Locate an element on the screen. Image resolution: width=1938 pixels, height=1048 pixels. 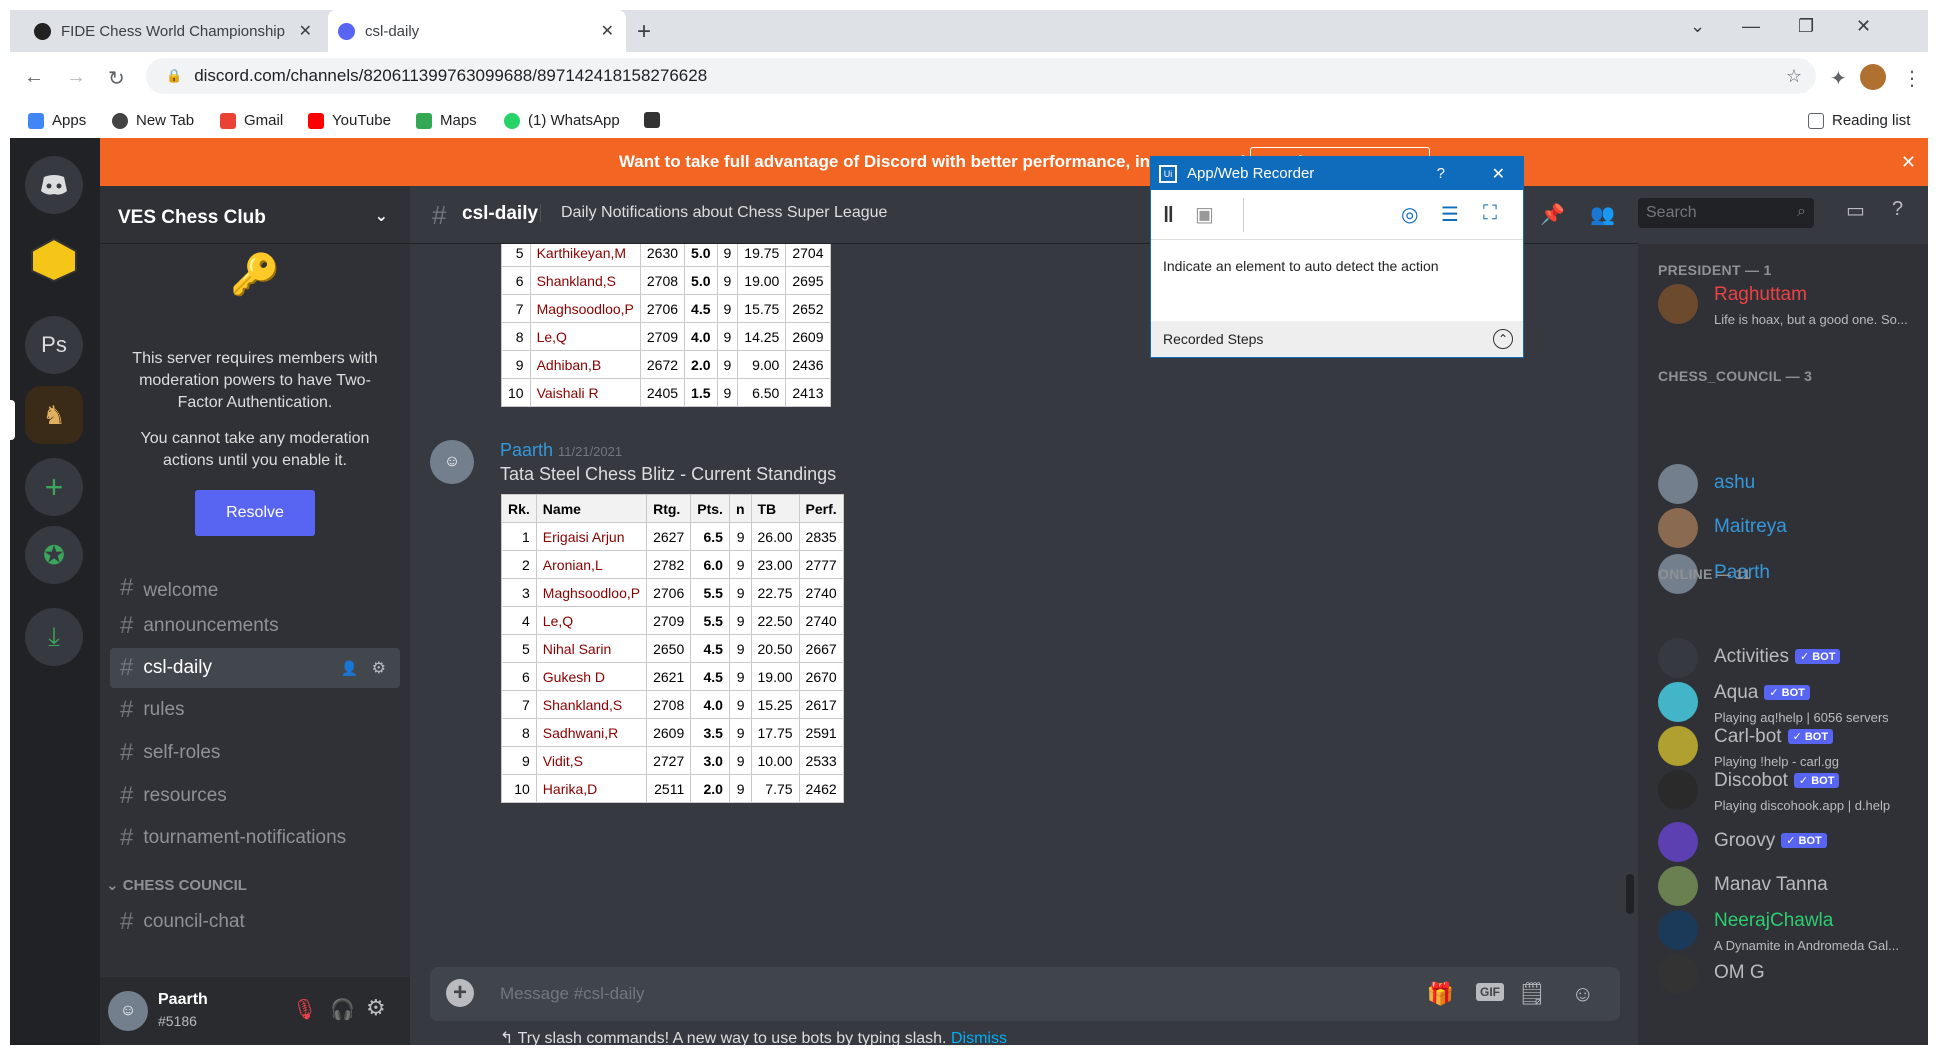
gif-icon: GIF is located at coordinates (1490, 992).